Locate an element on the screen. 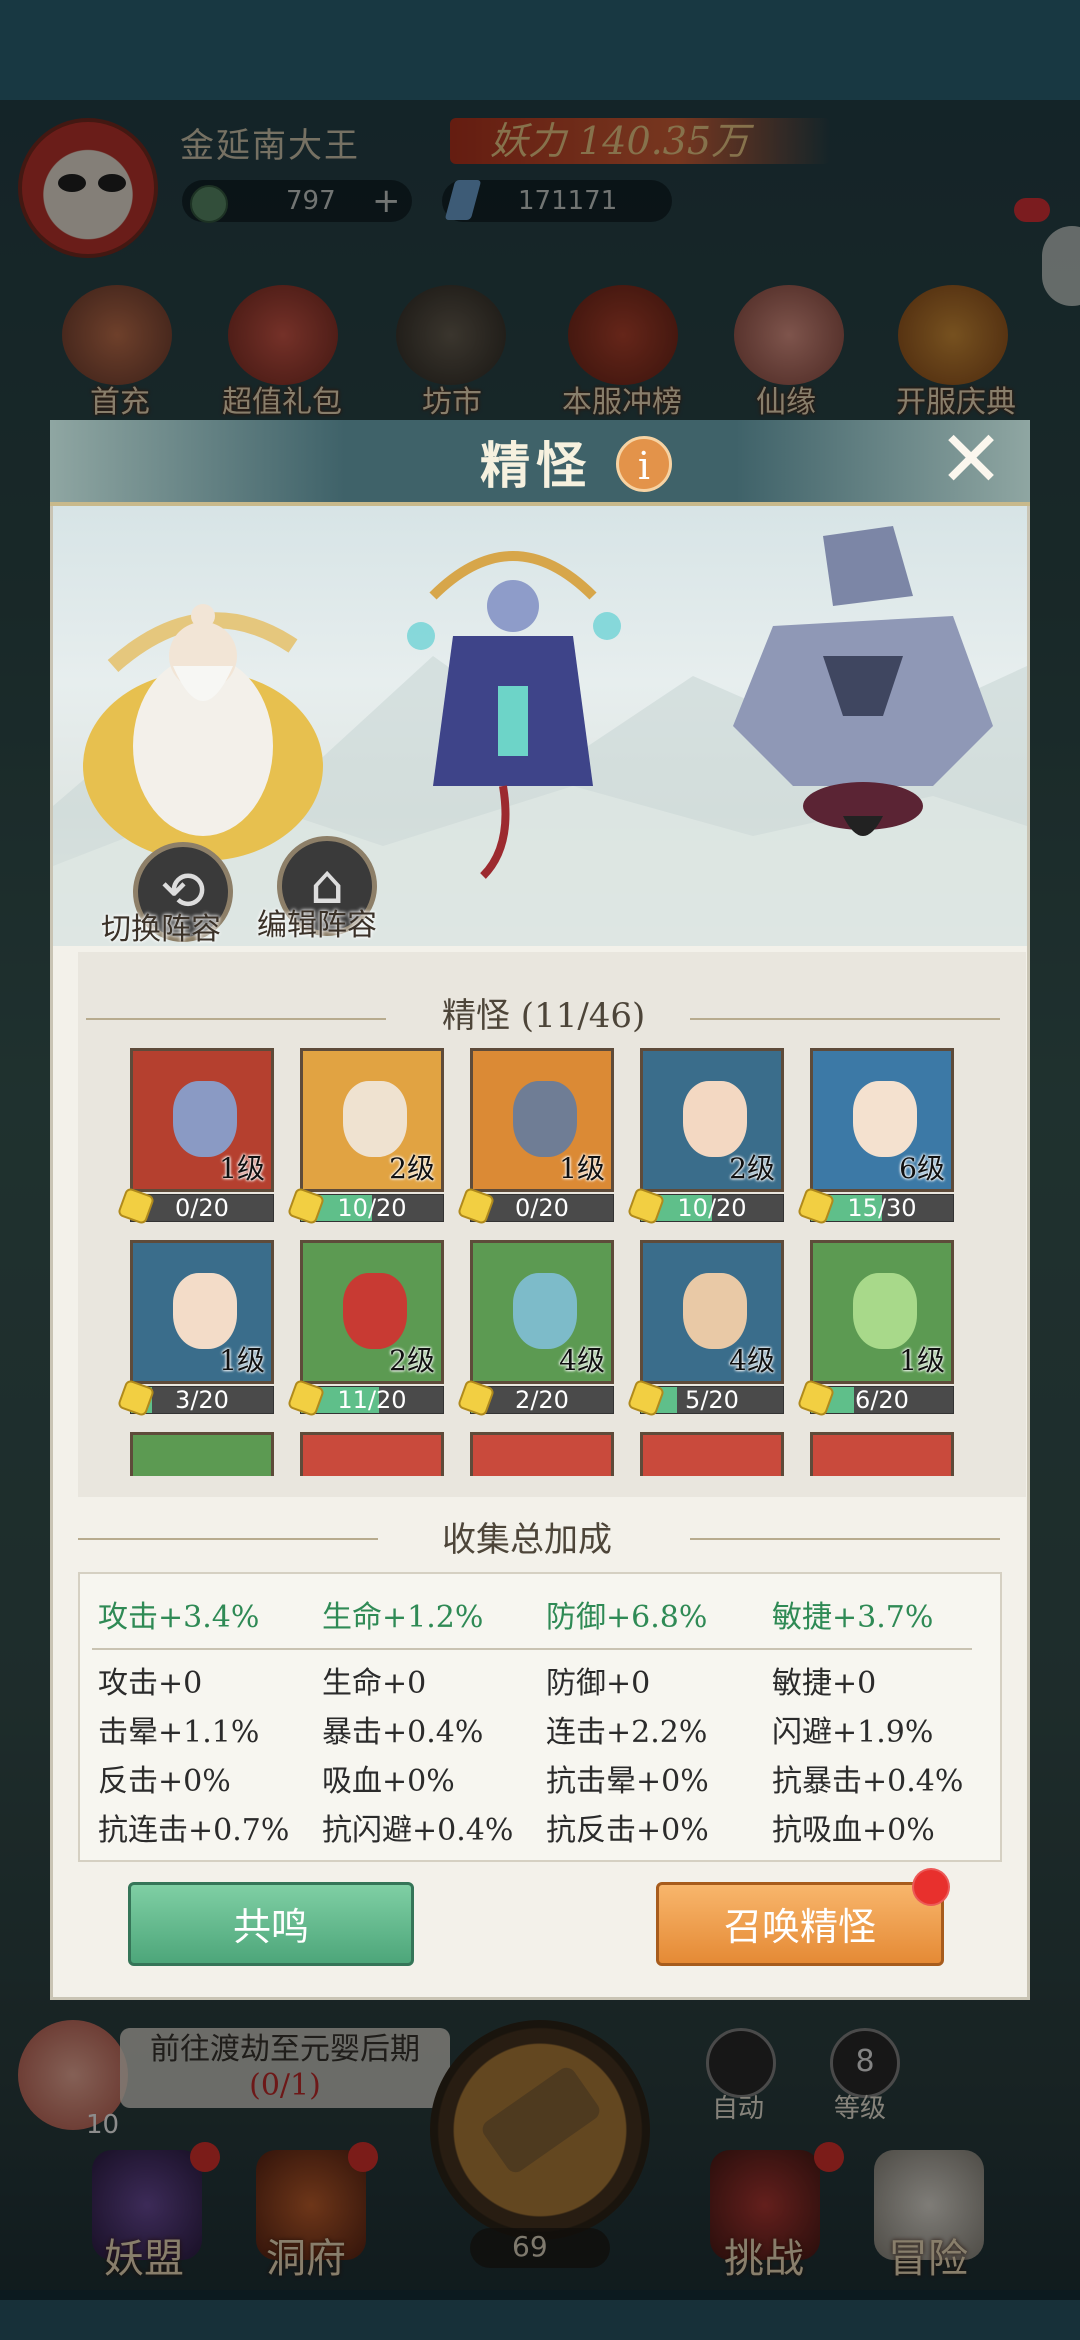 The width and height of the screenshot is (1080, 2340). resonate-button: 共鸣 is located at coordinates (271, 1924).